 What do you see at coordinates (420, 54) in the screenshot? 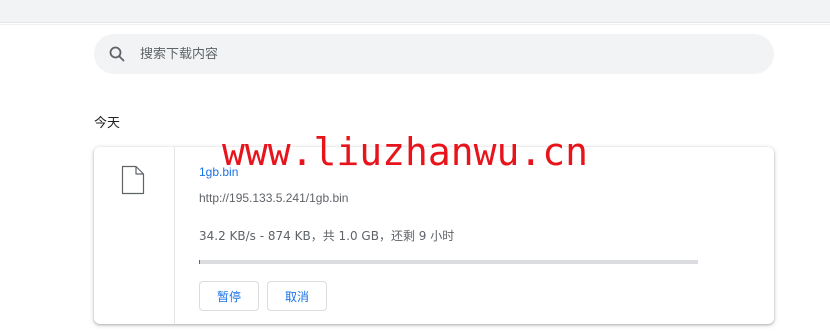
I see `search-input` at bounding box center [420, 54].